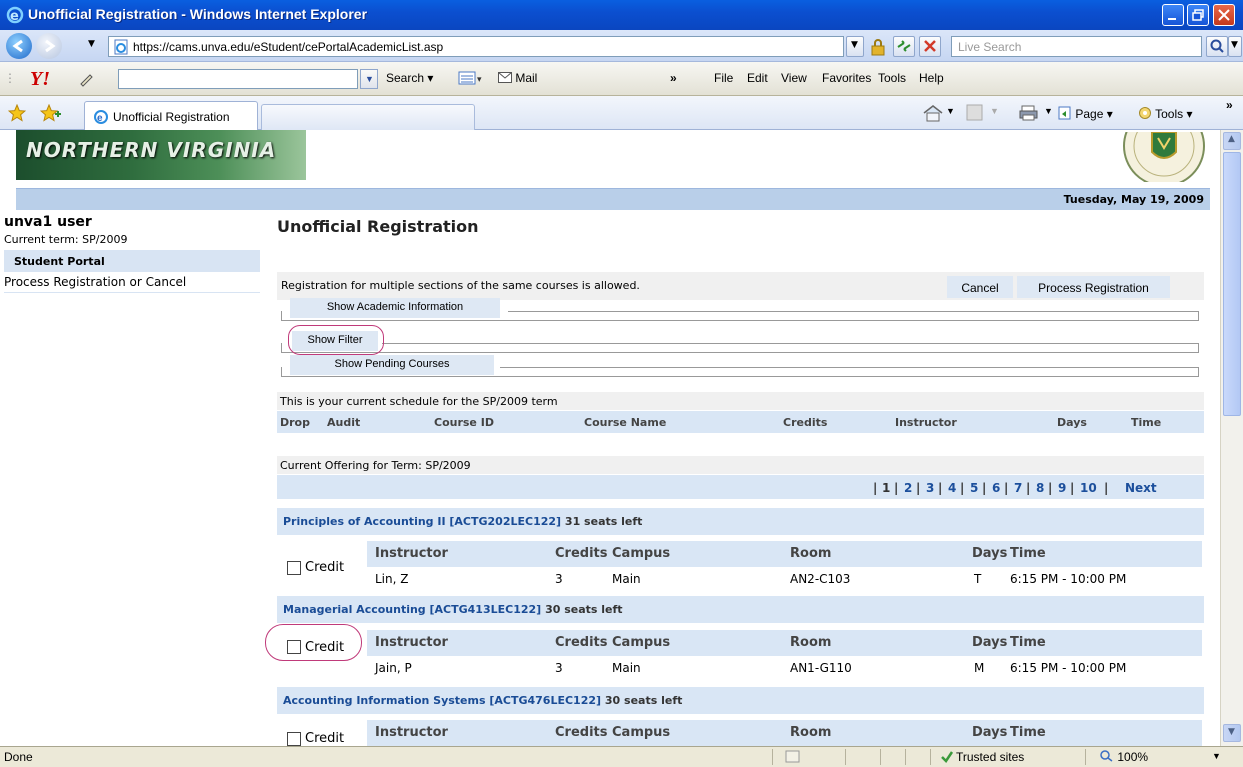 This screenshot has height=767, width=1243. Describe the element at coordinates (1089, 114) in the screenshot. I see `page-menu-label: Page` at that location.